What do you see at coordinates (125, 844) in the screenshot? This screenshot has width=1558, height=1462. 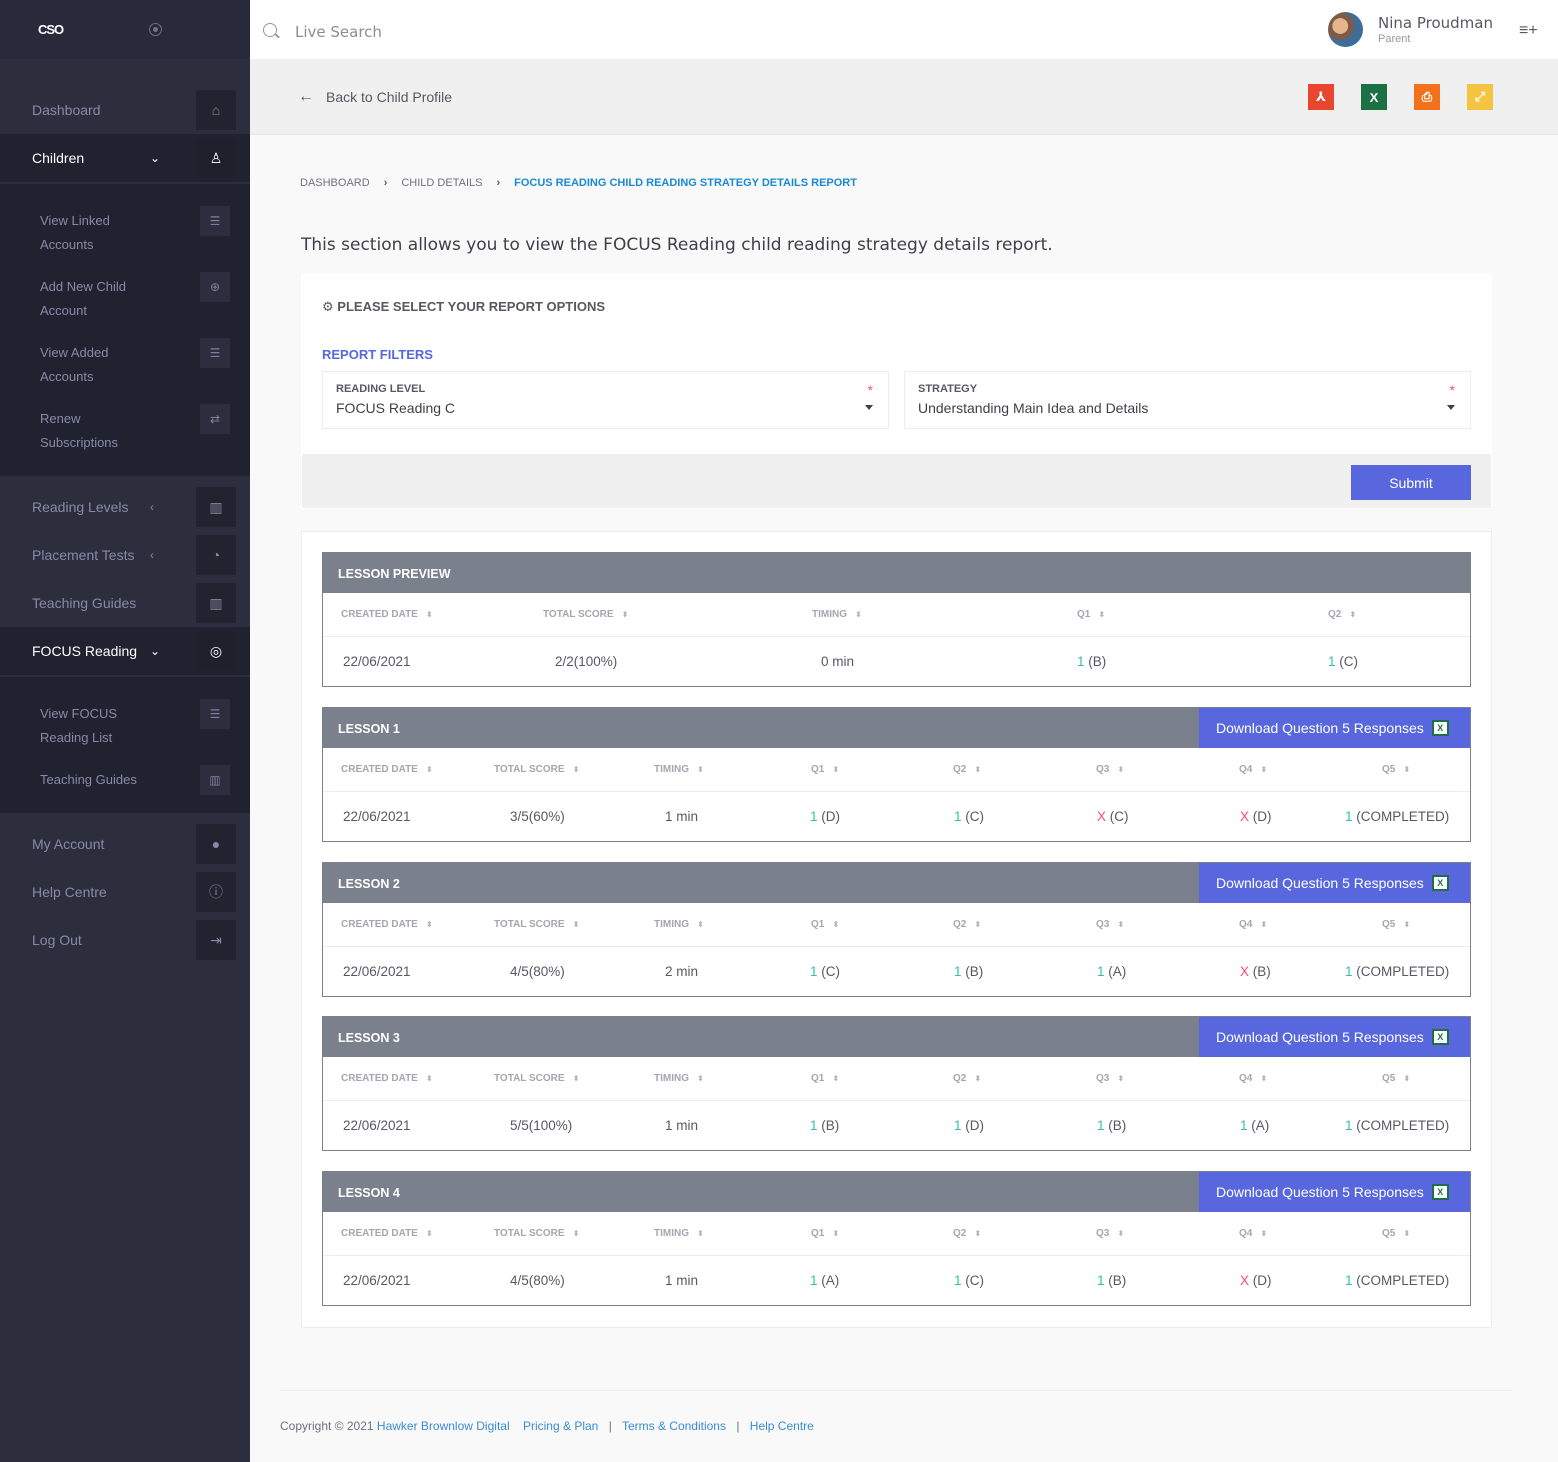 I see `sidebar-item-my-account: My Account ●` at bounding box center [125, 844].